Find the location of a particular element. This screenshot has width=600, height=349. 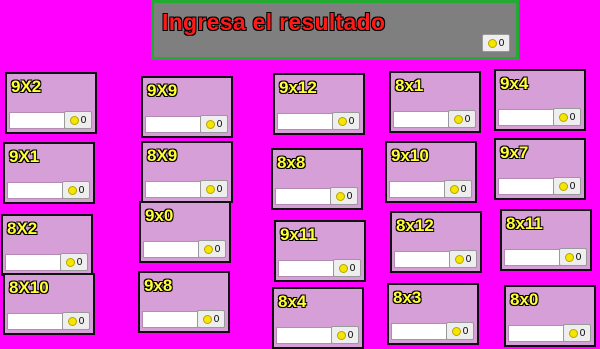

problem-card: 9x7 0 is located at coordinates (540, 169).